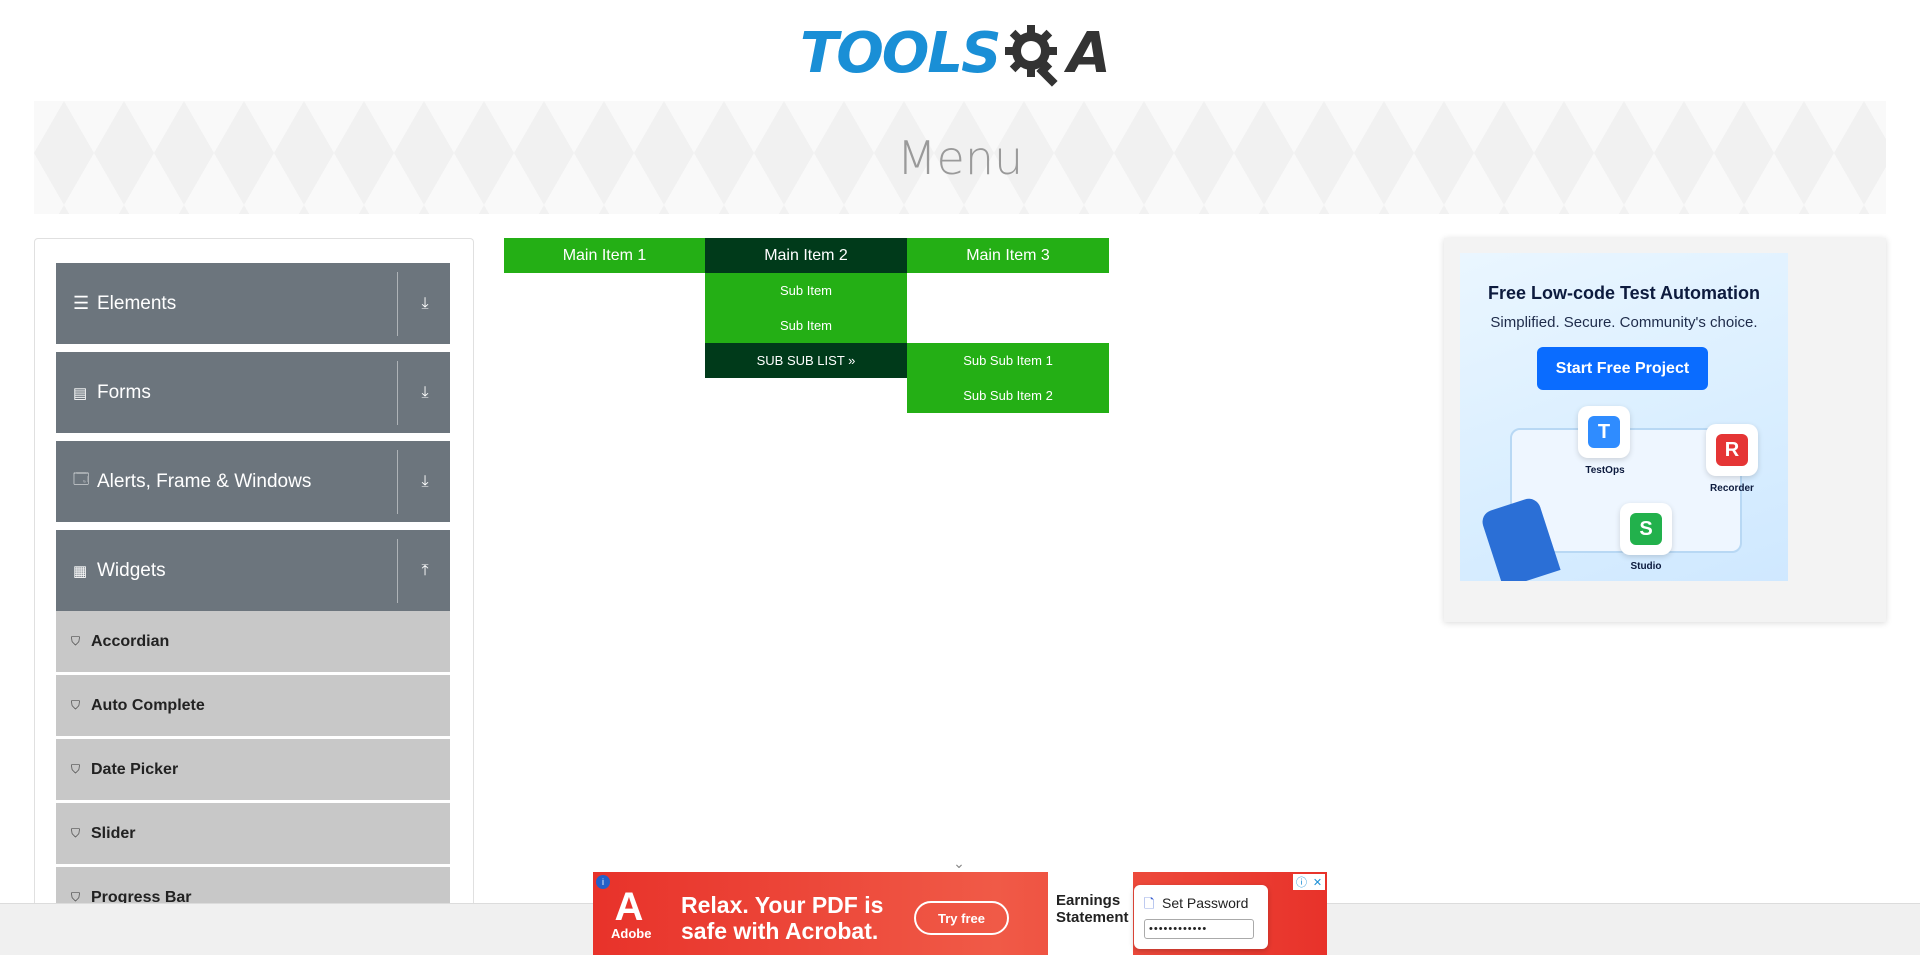 The width and height of the screenshot is (1920, 955). Describe the element at coordinates (253, 642) in the screenshot. I see `sidebar-item-accordian: ⛉ Accordian` at that location.